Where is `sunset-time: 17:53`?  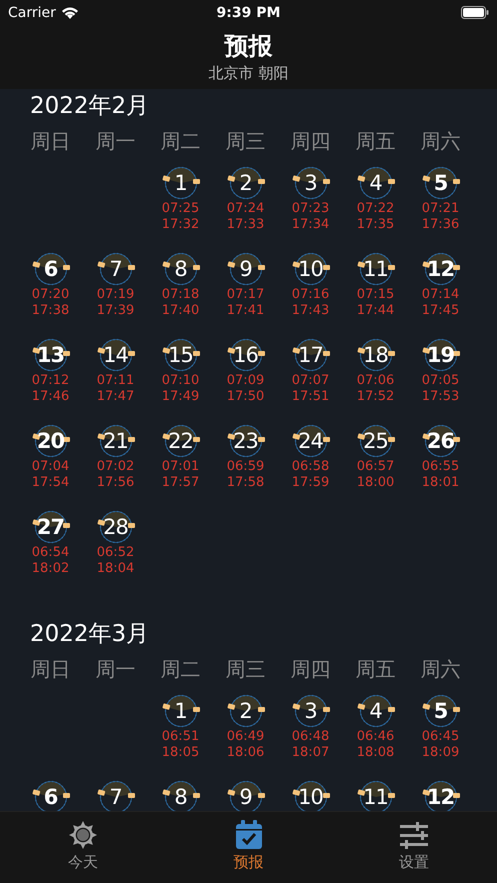 sunset-time: 17:53 is located at coordinates (441, 397).